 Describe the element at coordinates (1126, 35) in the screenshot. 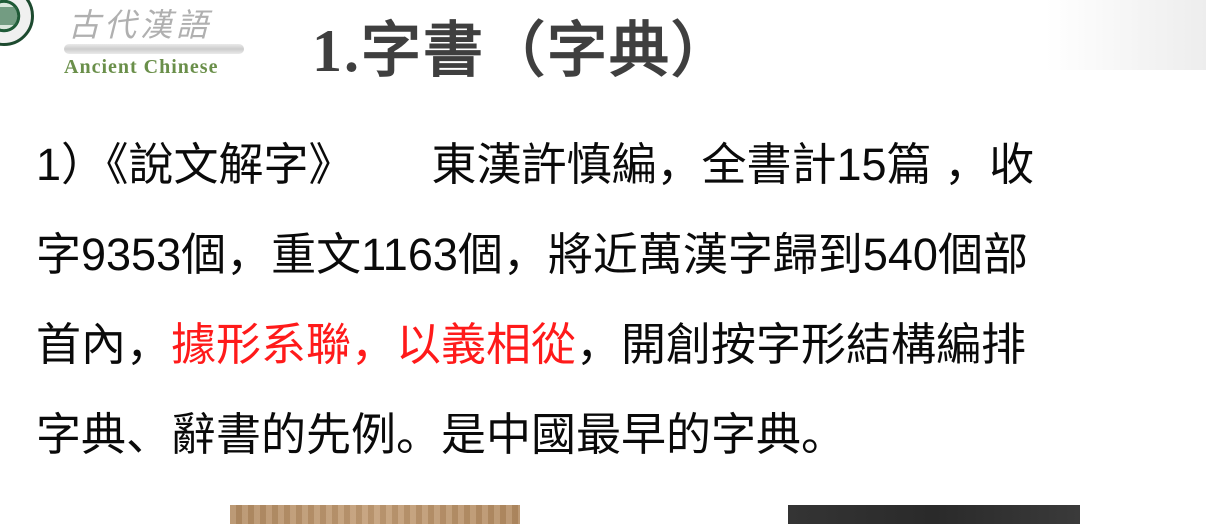

I see `corner-shade` at that location.